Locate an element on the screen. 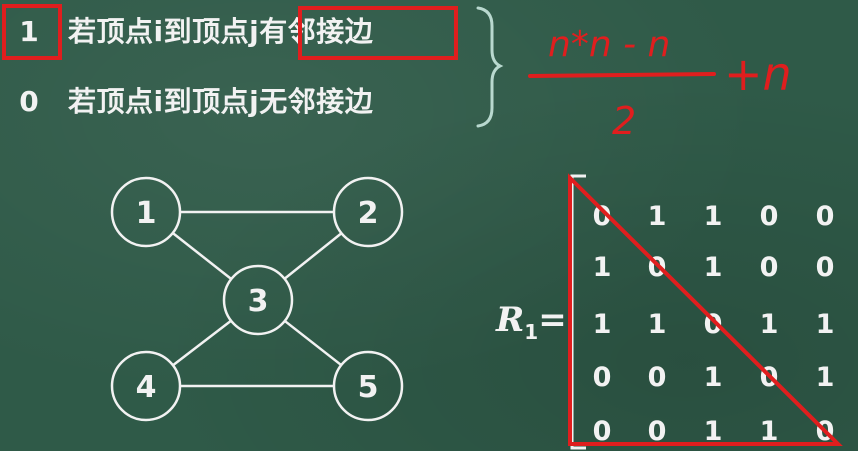 Image resolution: width=858 pixels, height=451 pixels. matrix-cell-r4-c1: 0 is located at coordinates (602, 377).